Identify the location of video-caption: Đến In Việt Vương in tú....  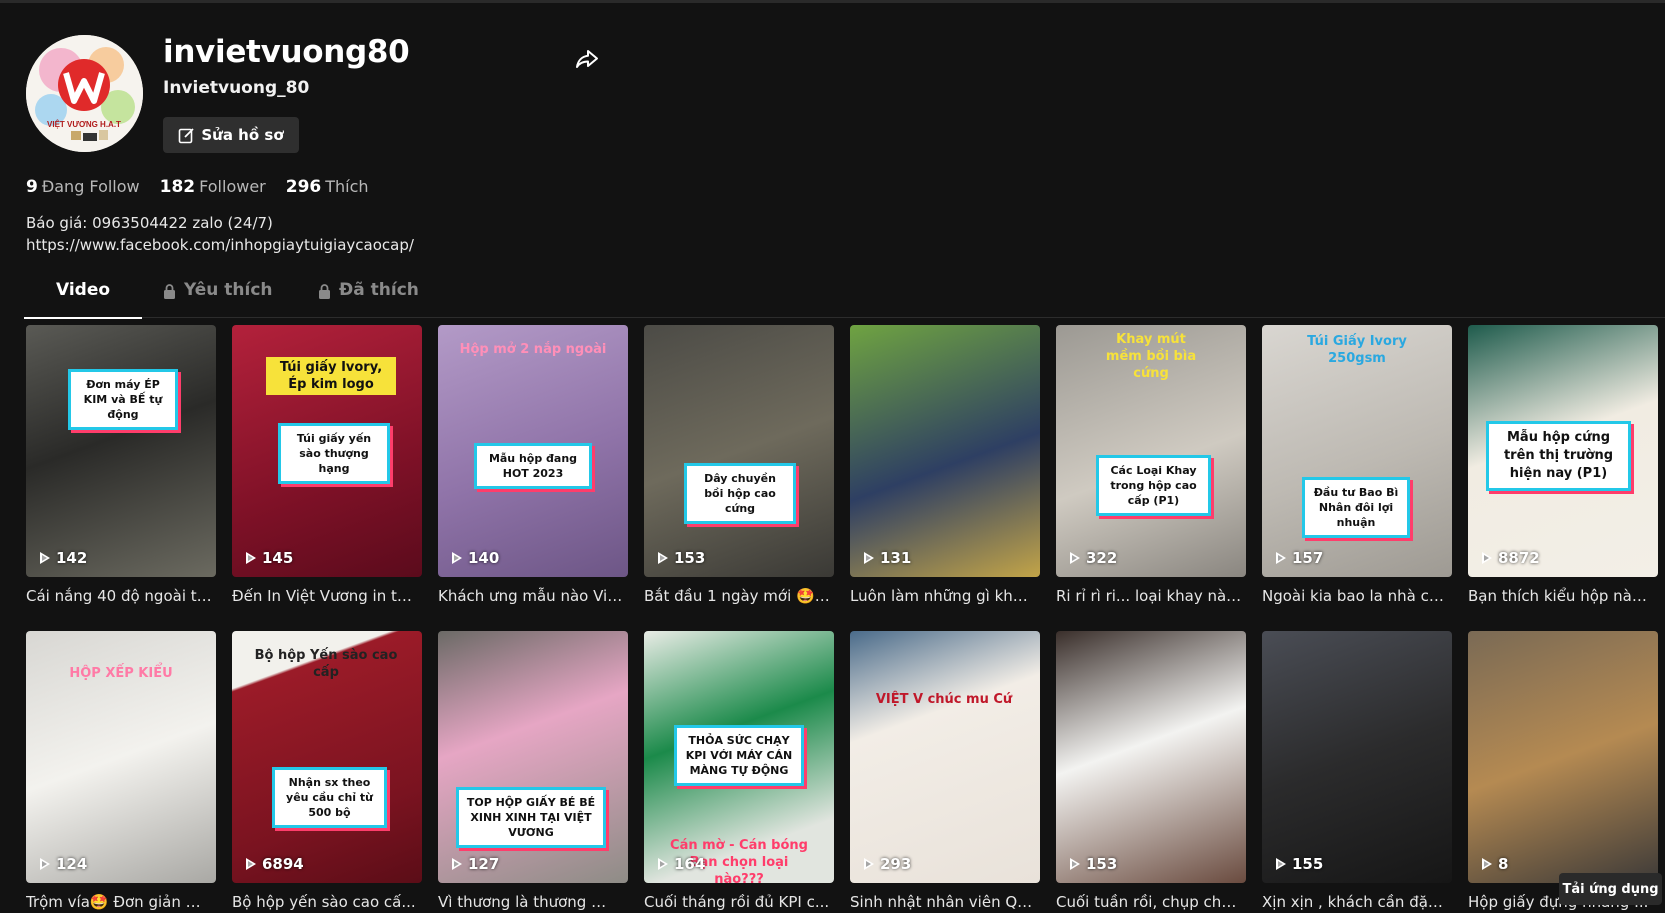
(325, 596).